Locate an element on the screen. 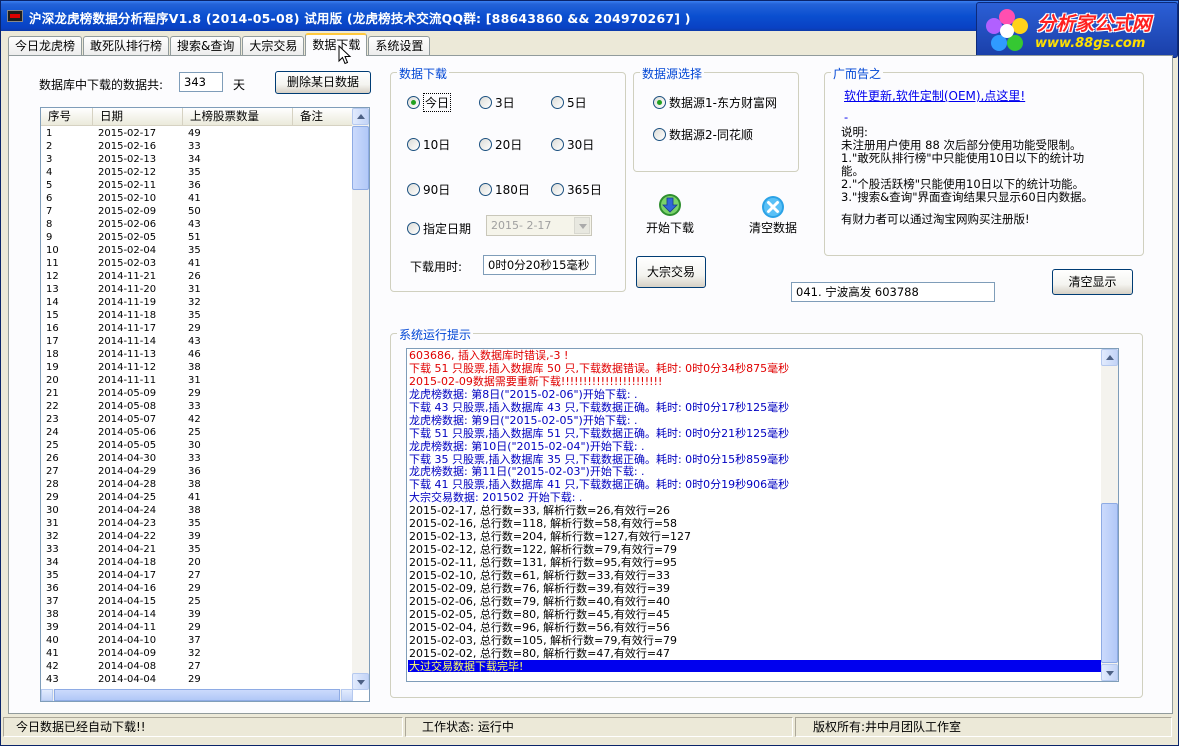 The height and width of the screenshot is (746, 1179). tab-search-query: 搜索&查询 is located at coordinates (206, 46).